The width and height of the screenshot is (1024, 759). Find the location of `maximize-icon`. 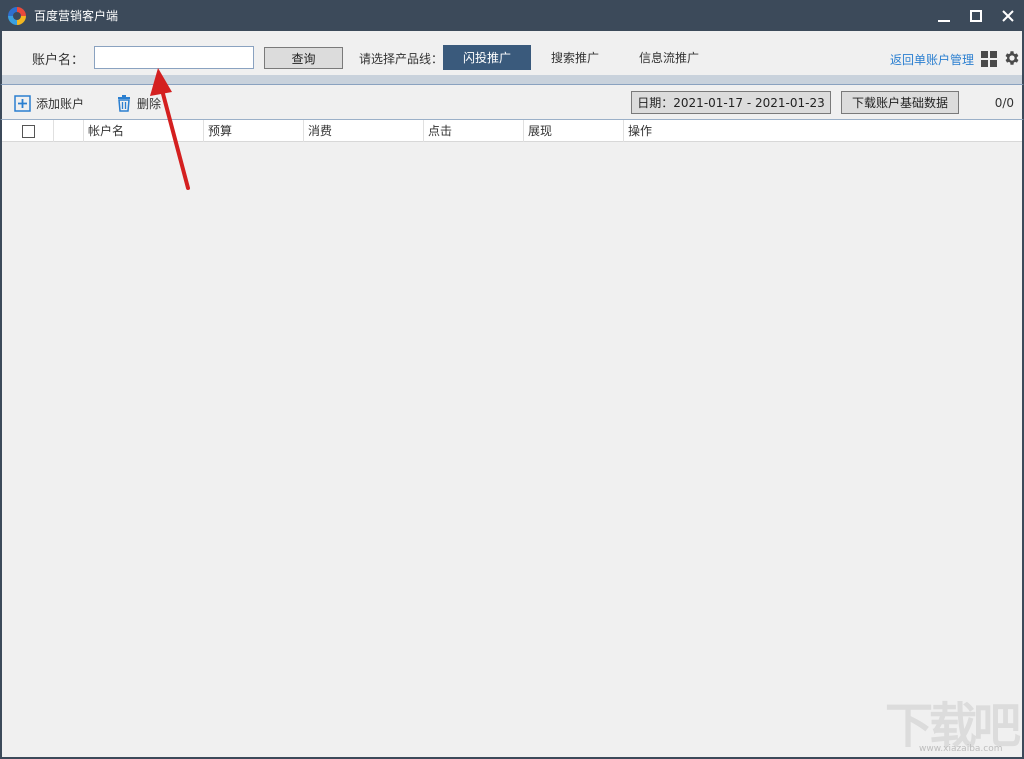

maximize-icon is located at coordinates (976, 15).